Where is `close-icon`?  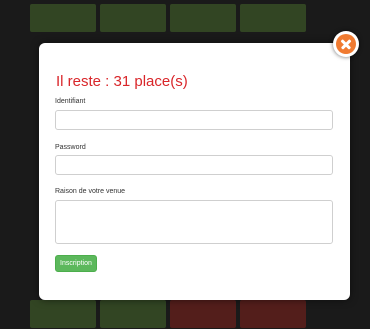 close-icon is located at coordinates (346, 44).